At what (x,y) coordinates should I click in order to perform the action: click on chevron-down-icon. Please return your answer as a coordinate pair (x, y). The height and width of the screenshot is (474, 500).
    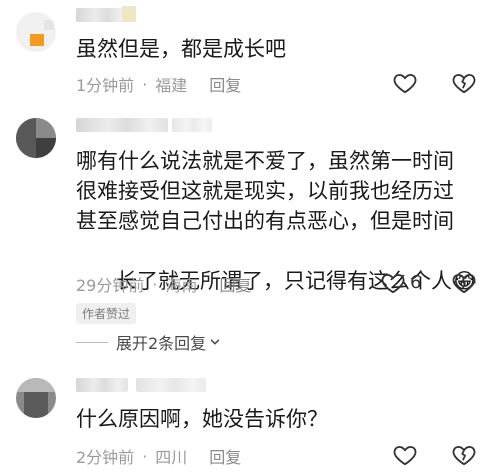
    Looking at the image, I should click on (215, 342).